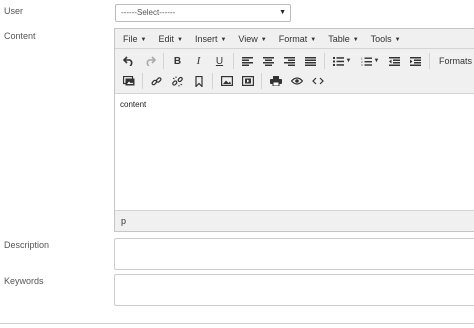 Image resolution: width=474 pixels, height=328 pixels. I want to click on undo-icon, so click(128, 61).